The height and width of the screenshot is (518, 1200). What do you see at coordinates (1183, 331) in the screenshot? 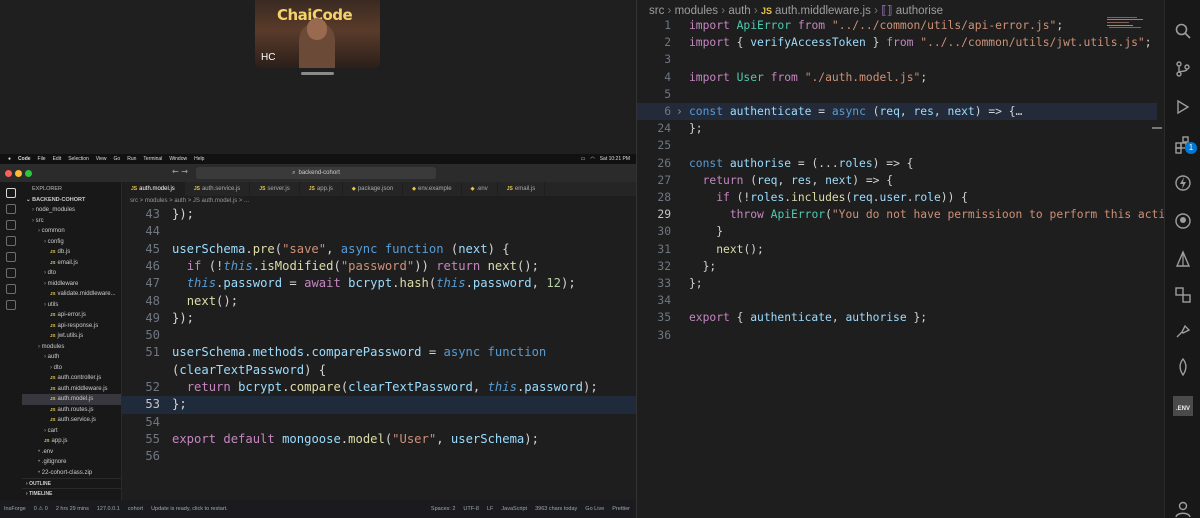
I see `postman-icon` at bounding box center [1183, 331].